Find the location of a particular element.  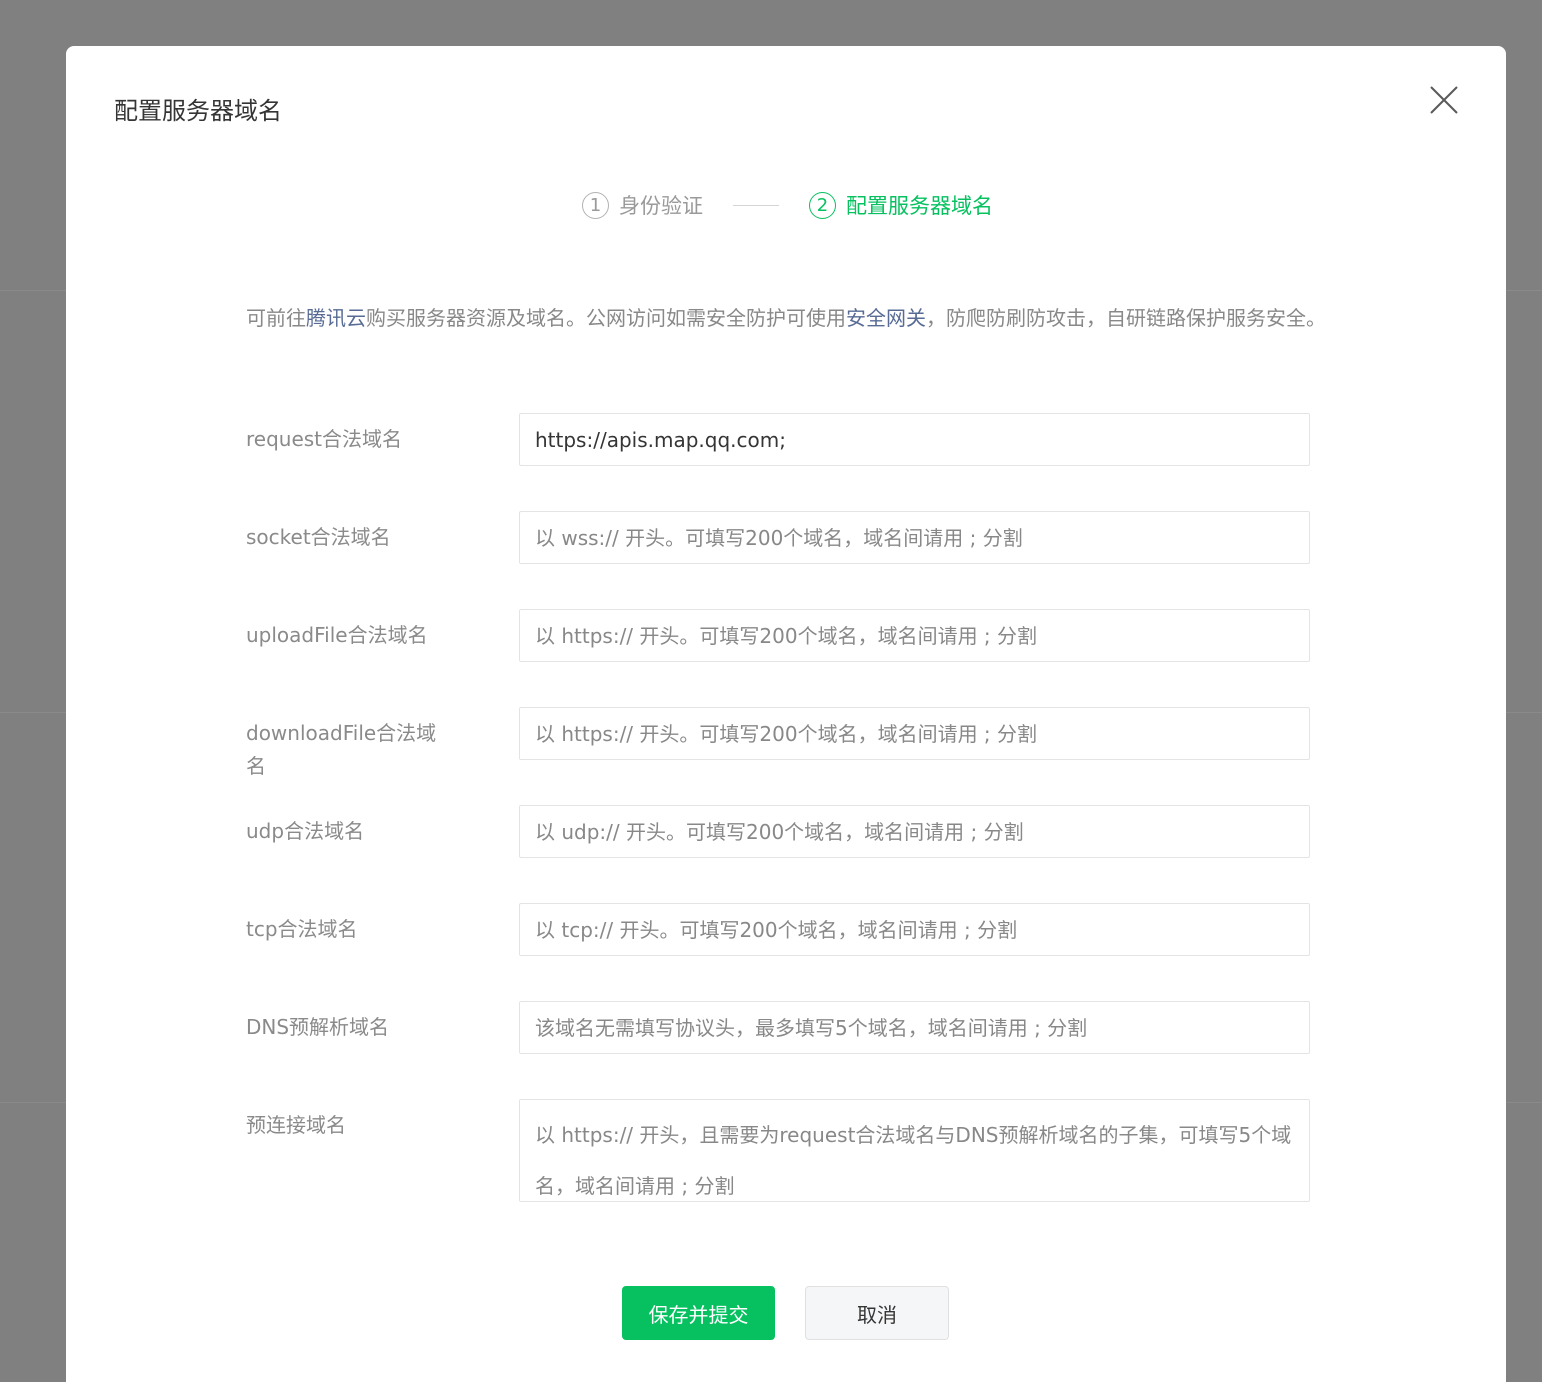

step-identity-verification: 1 身份验证 is located at coordinates (642, 205).